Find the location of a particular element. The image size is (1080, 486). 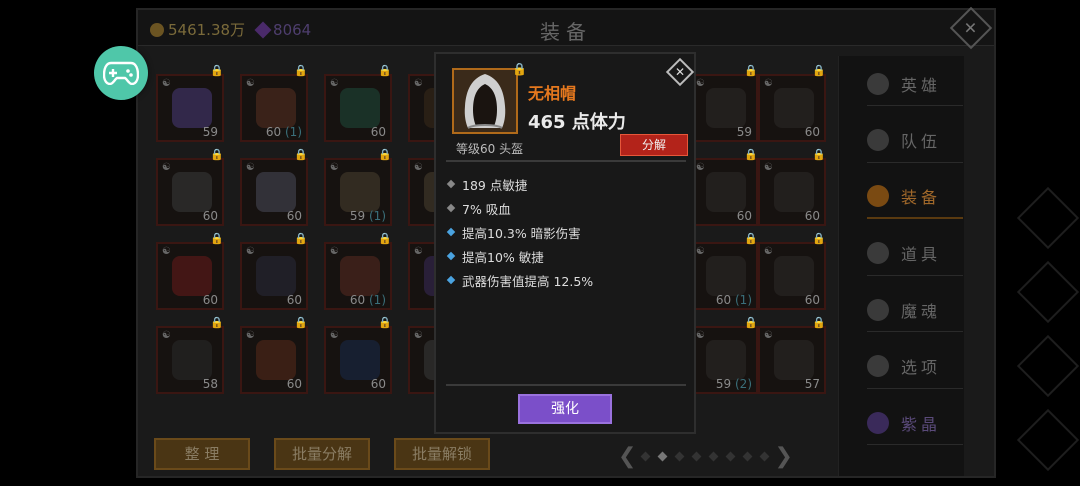

sidebar-item: 道具 is located at coordinates (915, 254).